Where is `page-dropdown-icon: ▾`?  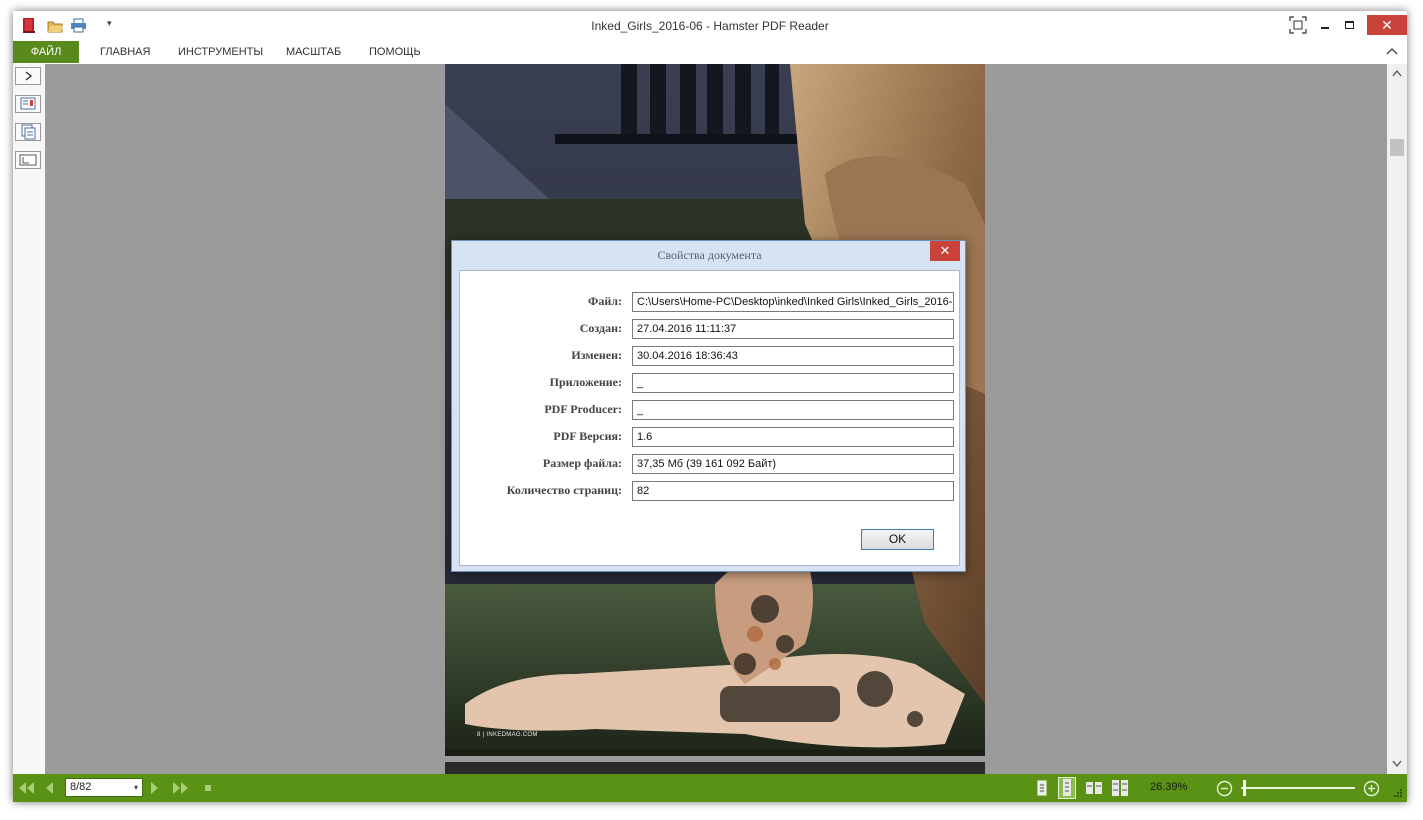
page-dropdown-icon: ▾ is located at coordinates (136, 787).